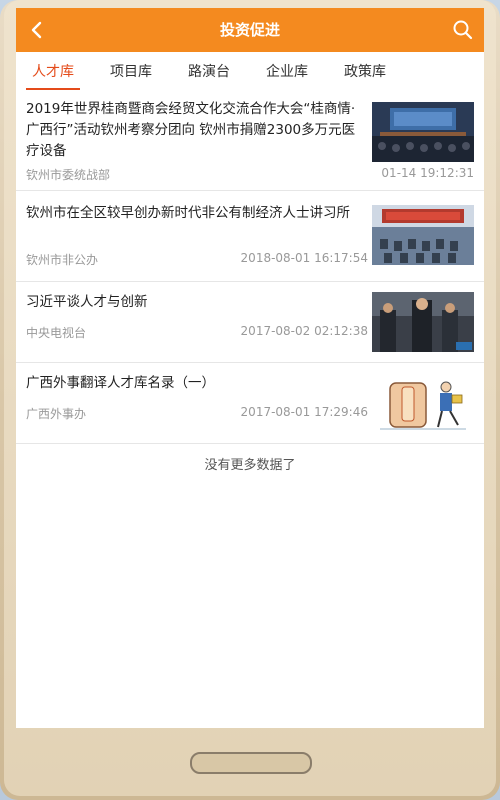  I want to click on top-bar: 投资促进, so click(250, 30).